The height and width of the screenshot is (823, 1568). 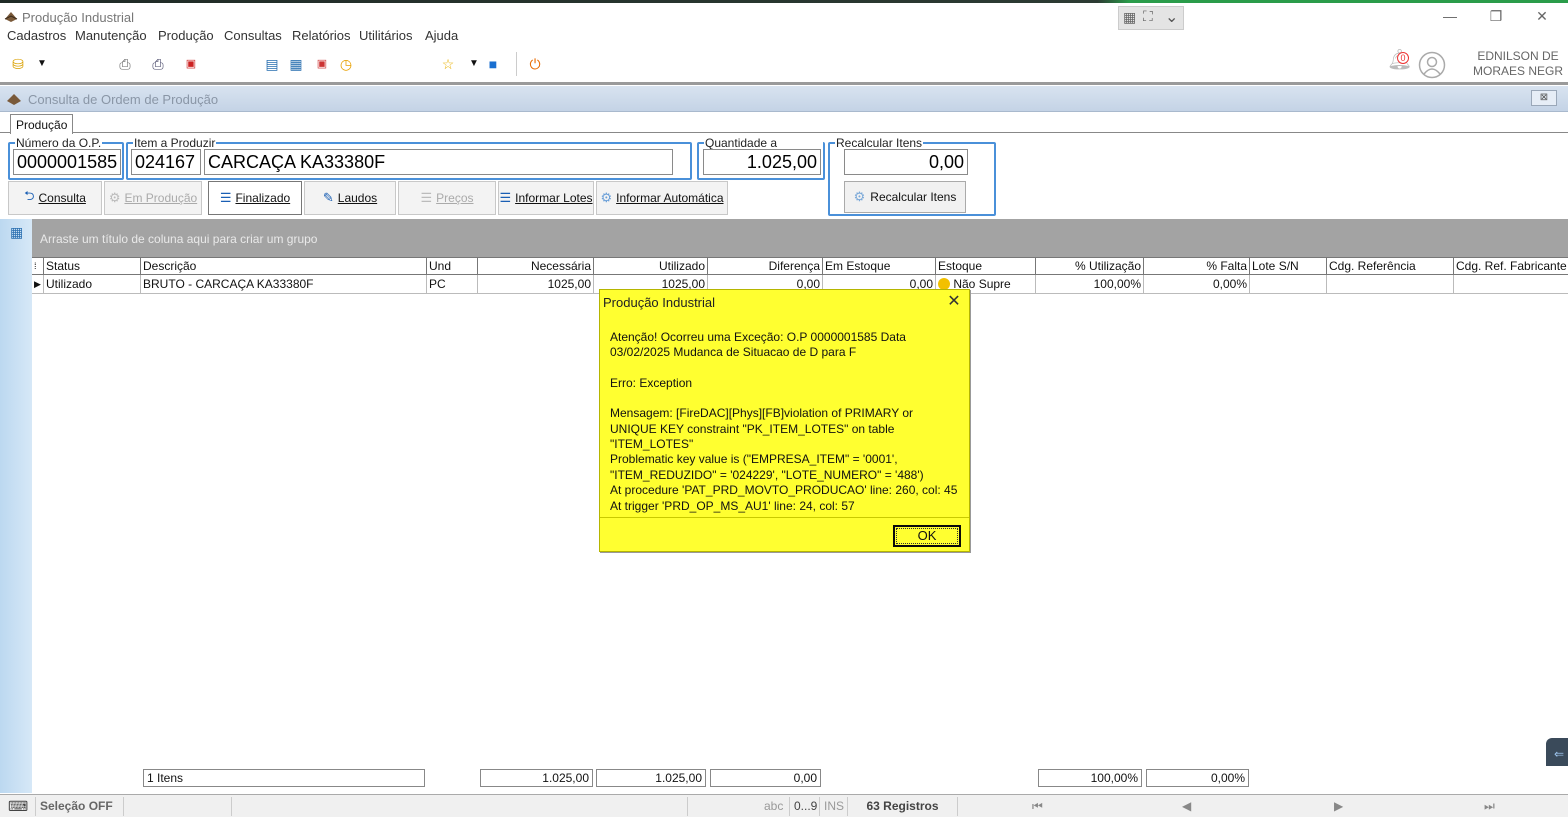 What do you see at coordinates (350, 198) in the screenshot?
I see `laudos-button: ✎ Laudos` at bounding box center [350, 198].